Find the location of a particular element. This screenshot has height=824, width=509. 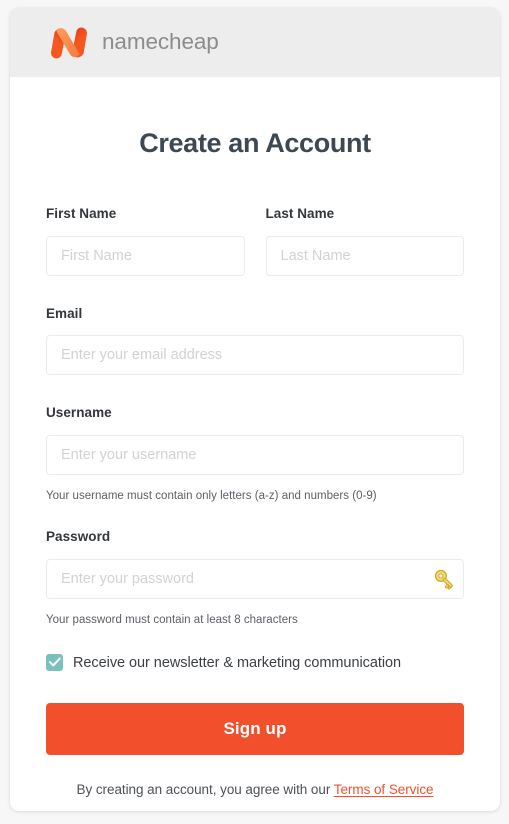

first-name-input is located at coordinates (145, 255).